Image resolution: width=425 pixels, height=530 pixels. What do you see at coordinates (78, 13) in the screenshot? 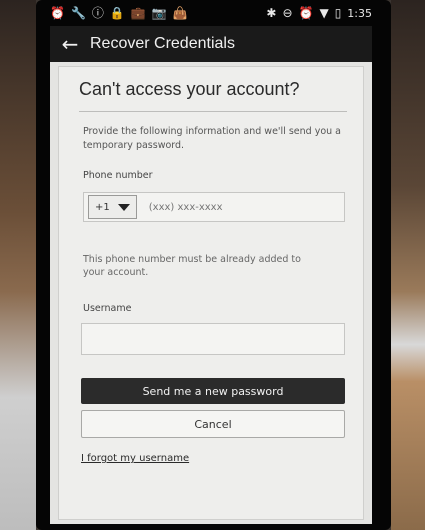
I see `wrench-icon: 🔧` at bounding box center [78, 13].